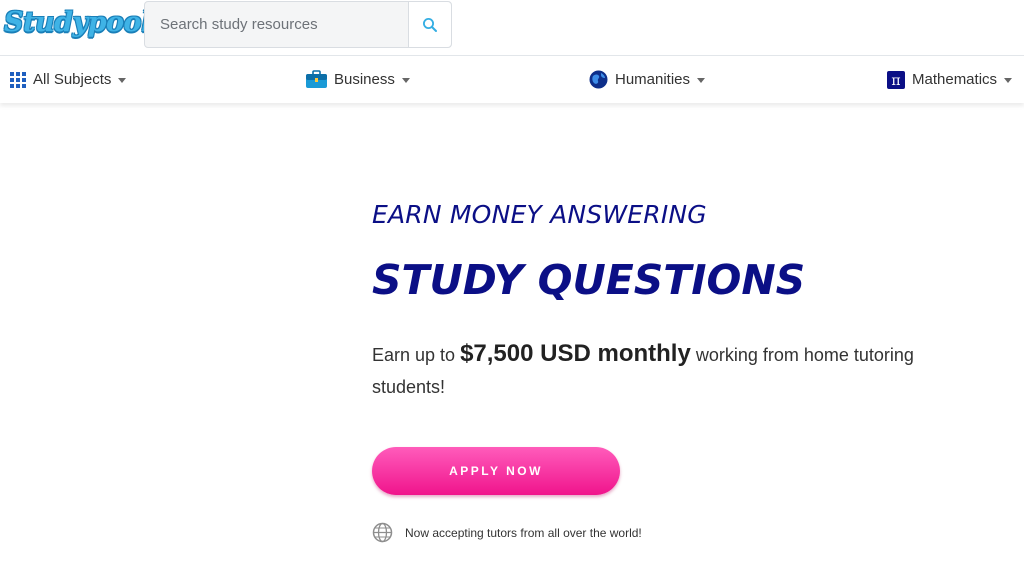 The image size is (1024, 564). Describe the element at coordinates (18, 79) in the screenshot. I see `grid-icon` at that location.